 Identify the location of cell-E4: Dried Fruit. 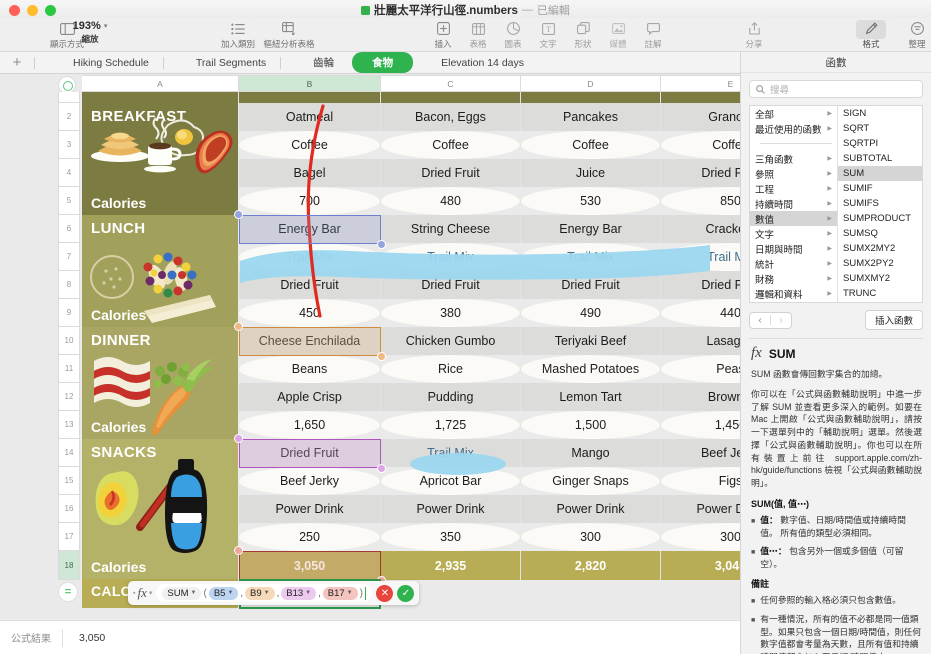
(700, 173).